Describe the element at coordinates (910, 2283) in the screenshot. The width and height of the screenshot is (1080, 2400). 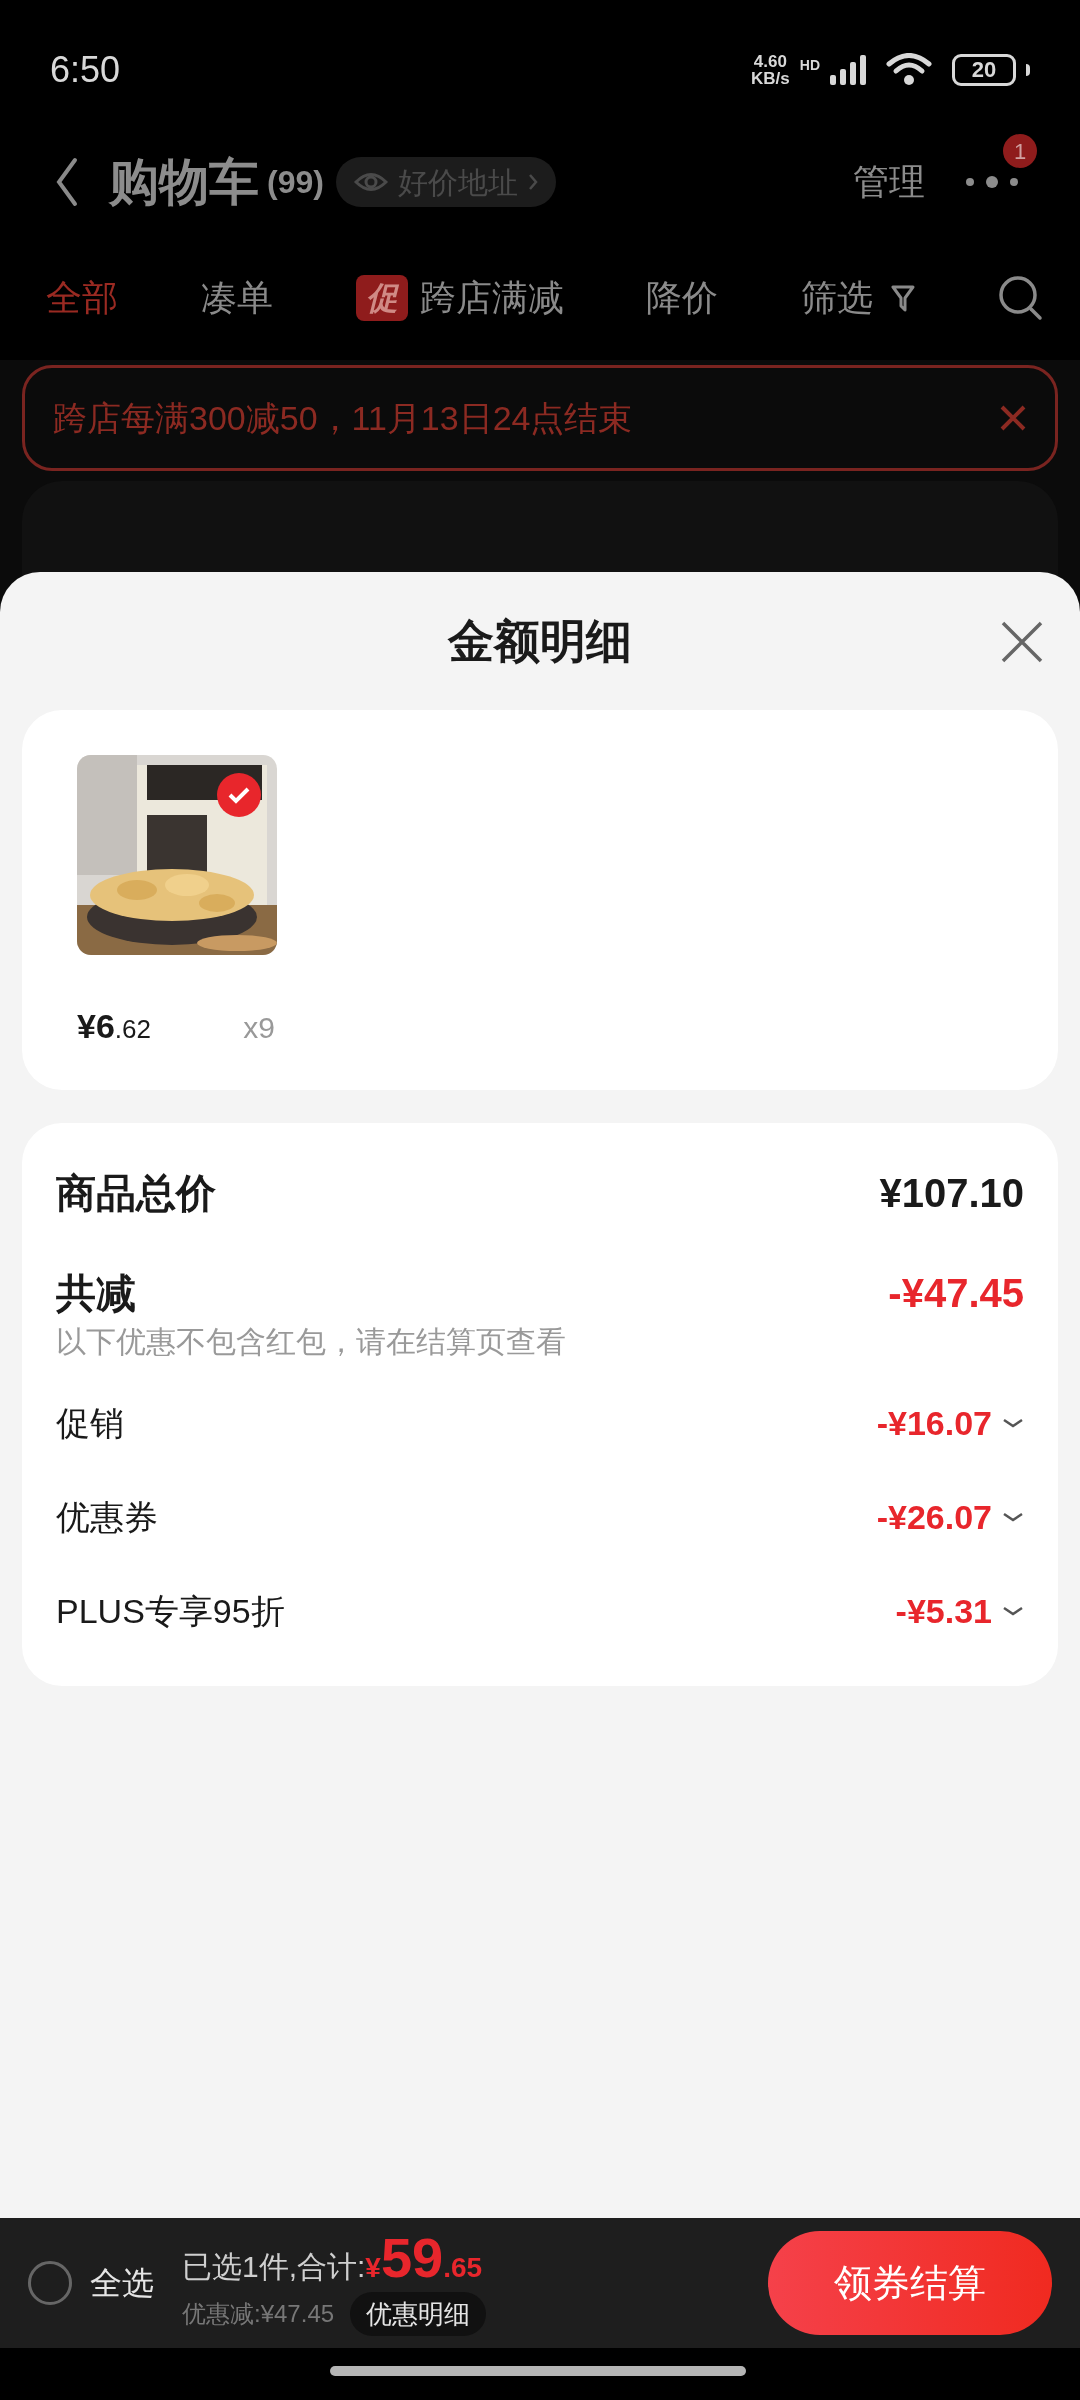
I see `checkout-button: 领券结算` at that location.